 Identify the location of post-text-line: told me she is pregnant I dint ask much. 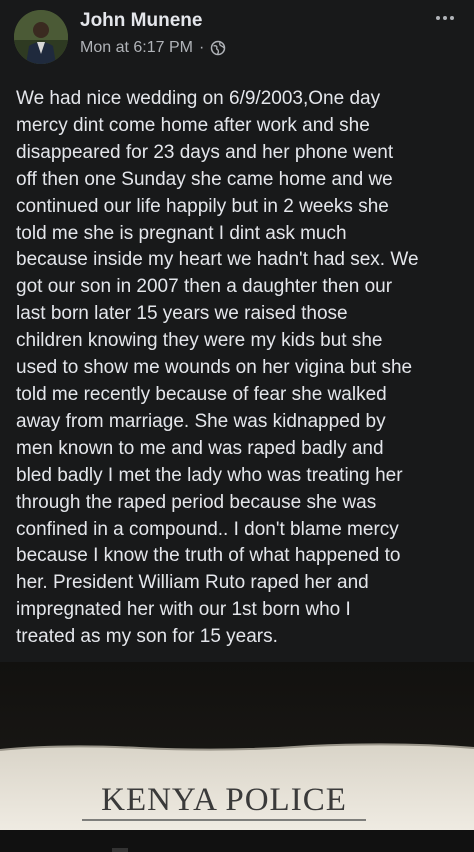
(181, 233).